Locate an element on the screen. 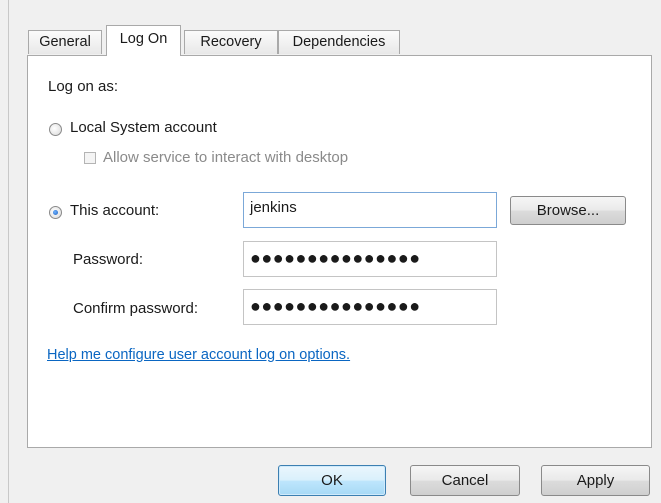 The image size is (661, 503). apply-button: Apply is located at coordinates (595, 480).